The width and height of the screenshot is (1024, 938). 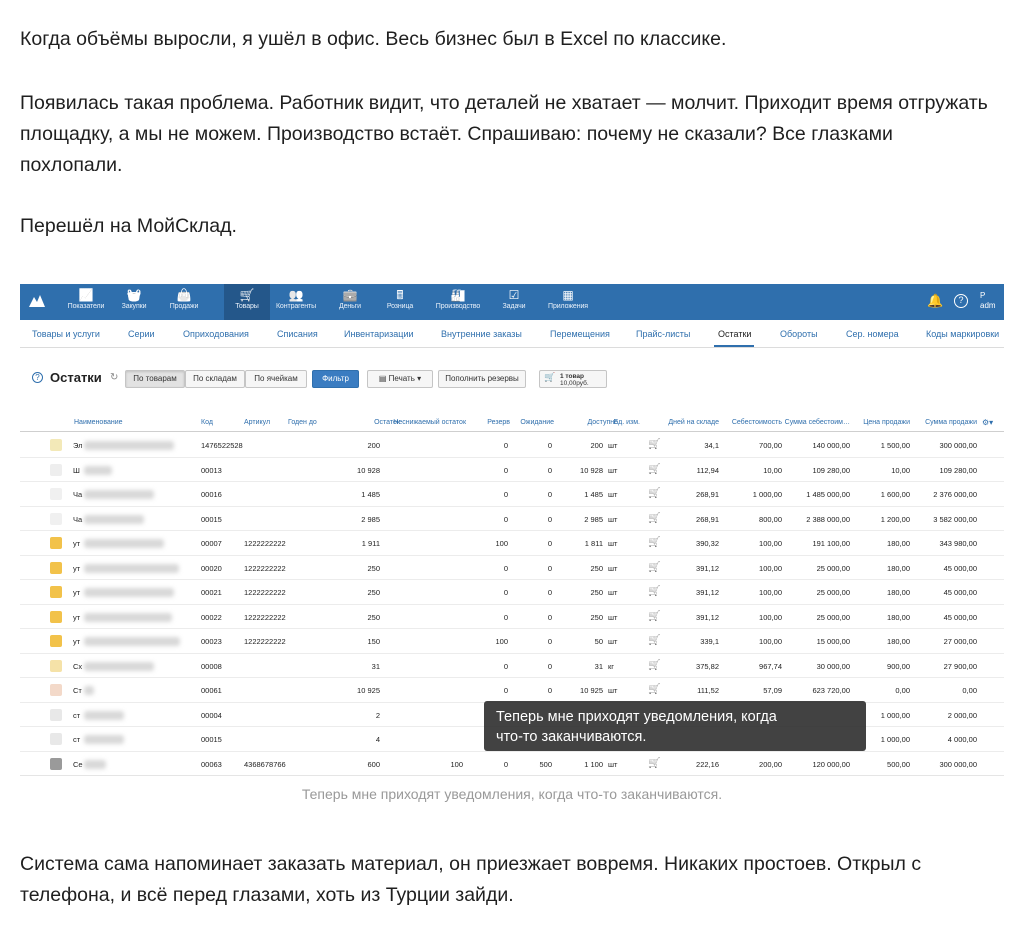 What do you see at coordinates (211, 690) in the screenshot?
I see `cell-code: 00061` at bounding box center [211, 690].